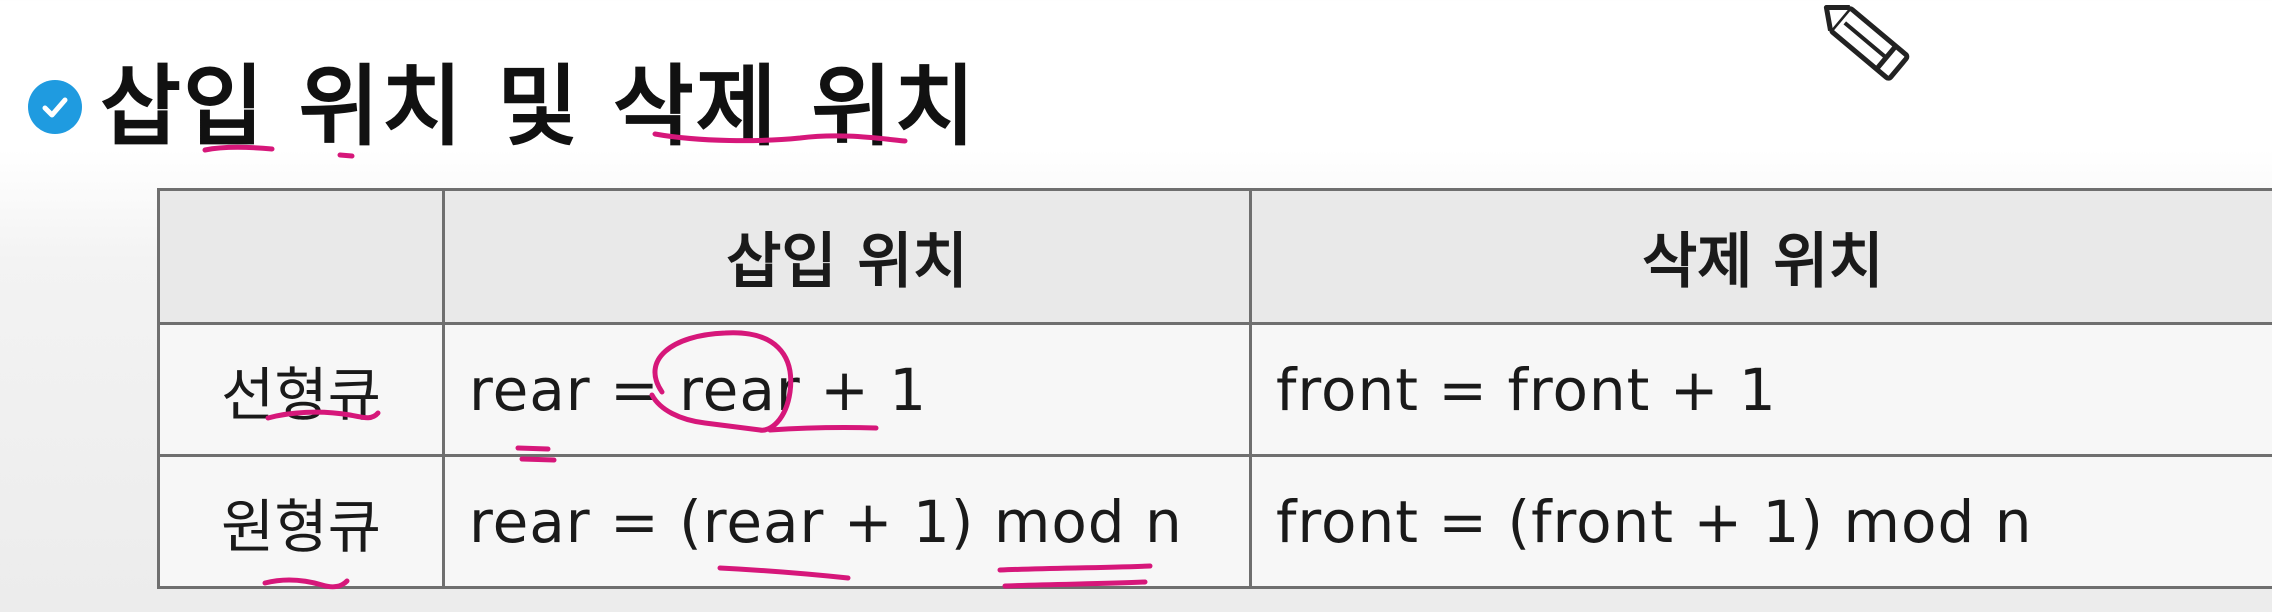  Describe the element at coordinates (1760, 389) in the screenshot. I see `delete-formula-linear: front = front + 1` at that location.